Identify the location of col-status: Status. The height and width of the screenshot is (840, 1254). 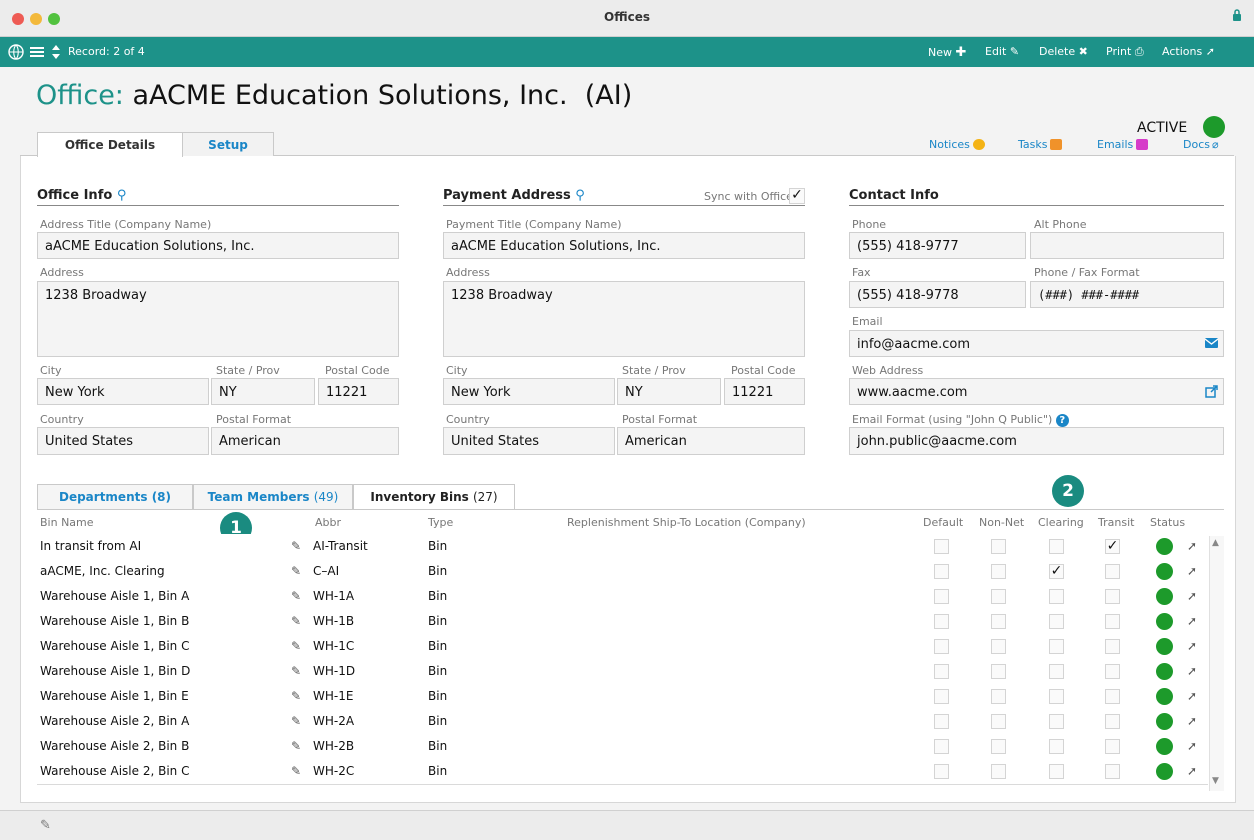
(1167, 522).